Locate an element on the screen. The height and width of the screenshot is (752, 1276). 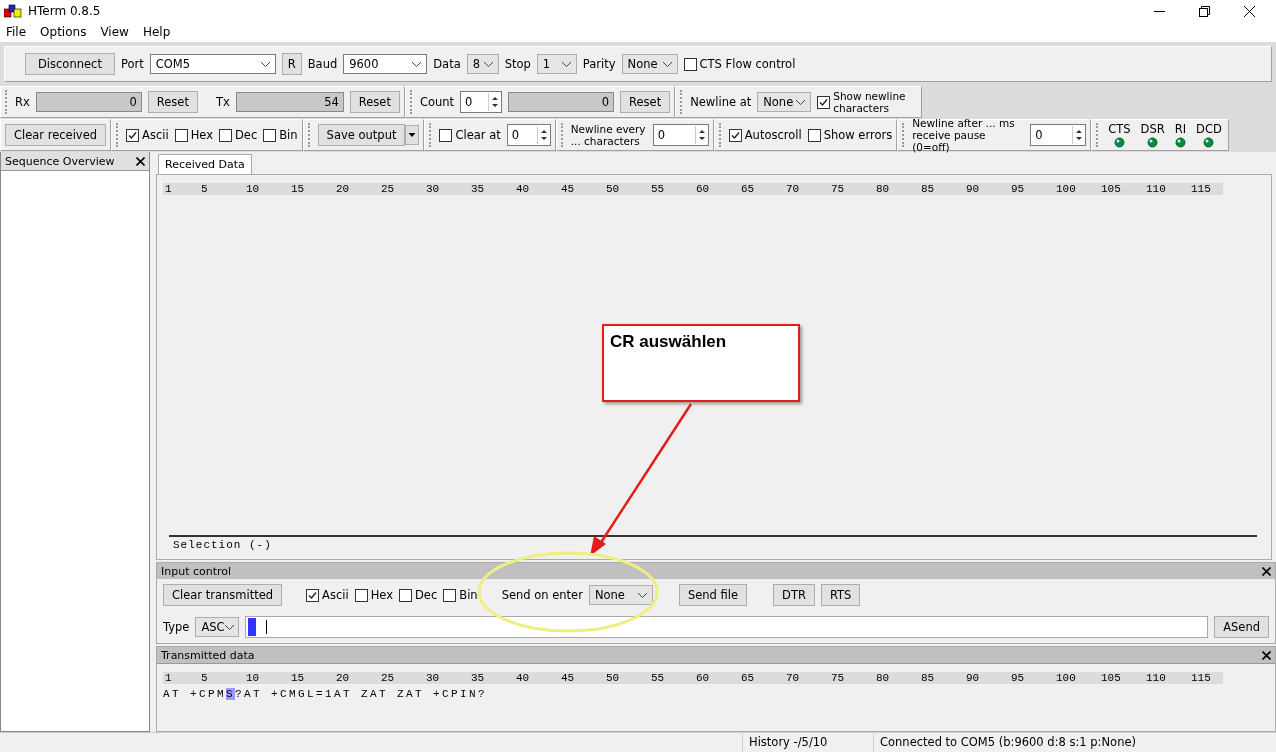
stop-bits-dropdown: 1 is located at coordinates (556, 64).